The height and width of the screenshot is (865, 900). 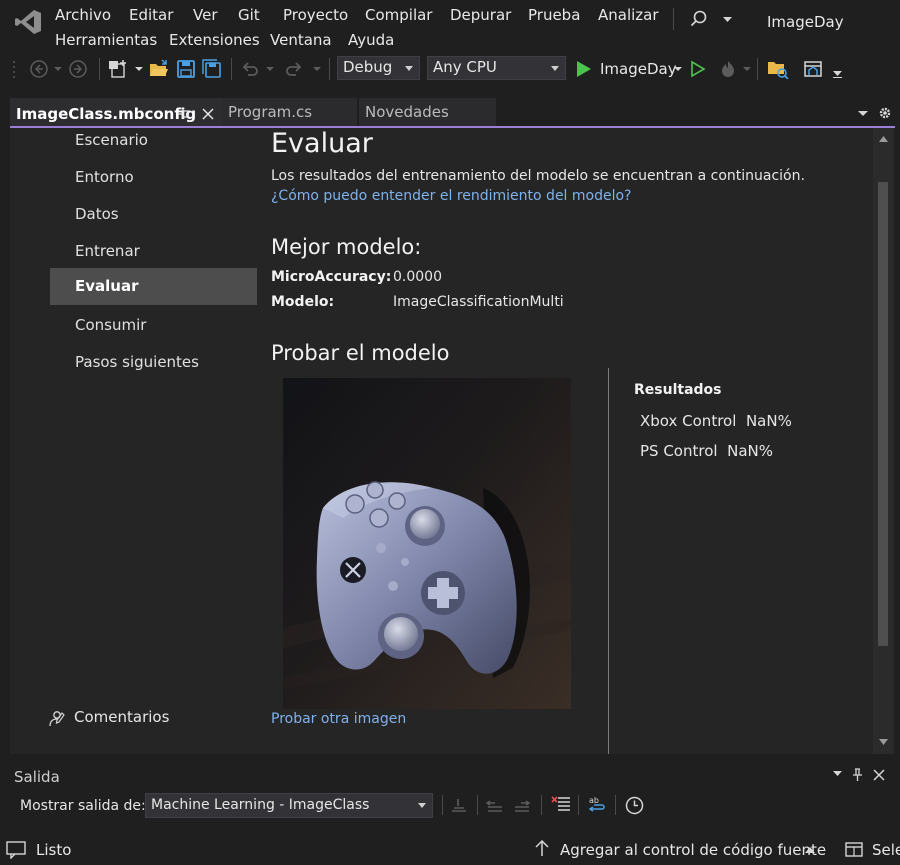 What do you see at coordinates (315, 15) in the screenshot?
I see `menu-proyecto: Proyecto` at bounding box center [315, 15].